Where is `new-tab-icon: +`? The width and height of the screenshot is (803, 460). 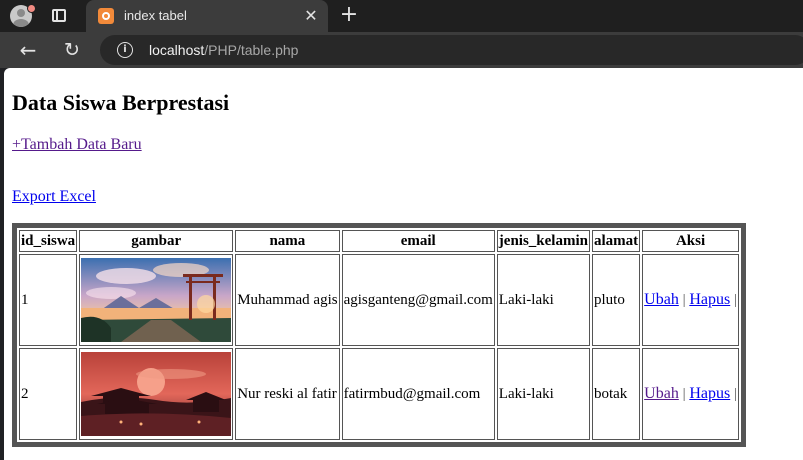
new-tab-icon: + is located at coordinates (349, 15).